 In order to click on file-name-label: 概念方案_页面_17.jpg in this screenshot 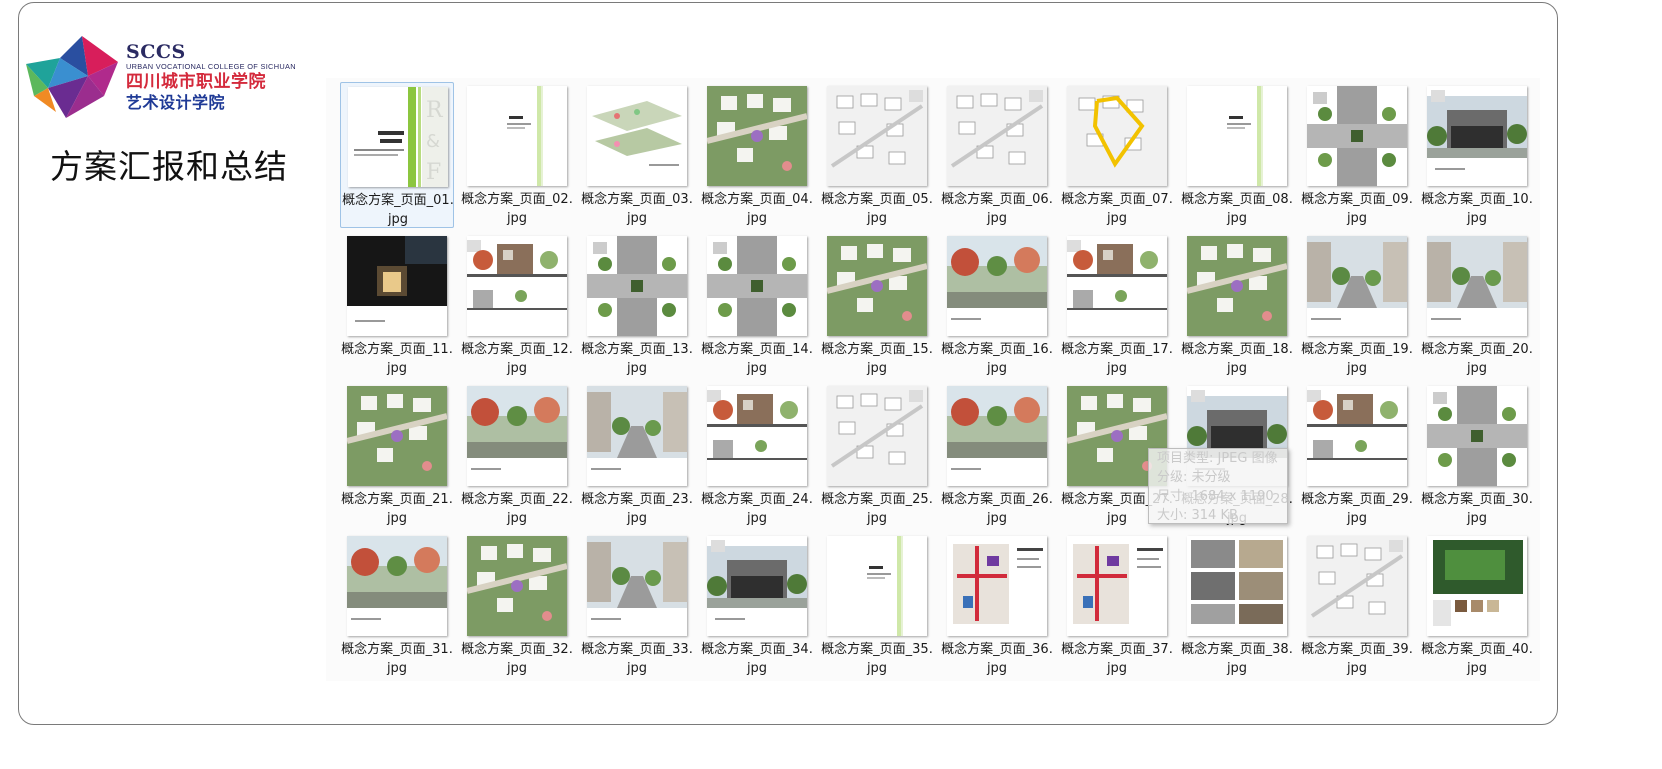, I will do `click(1117, 359)`.